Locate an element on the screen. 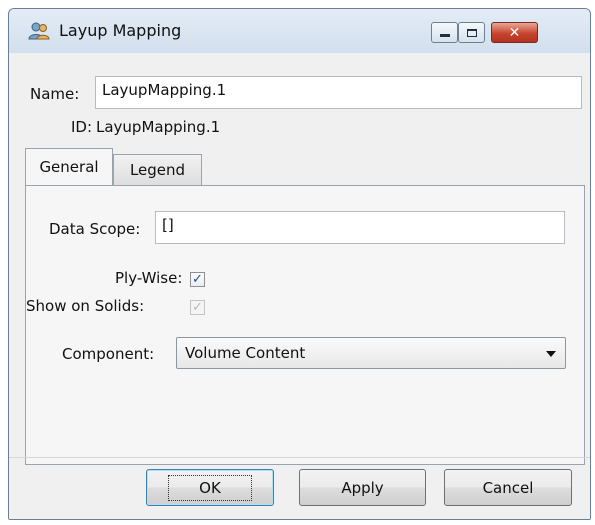 The height and width of the screenshot is (525, 595). cancel-button: Cancel is located at coordinates (508, 487).